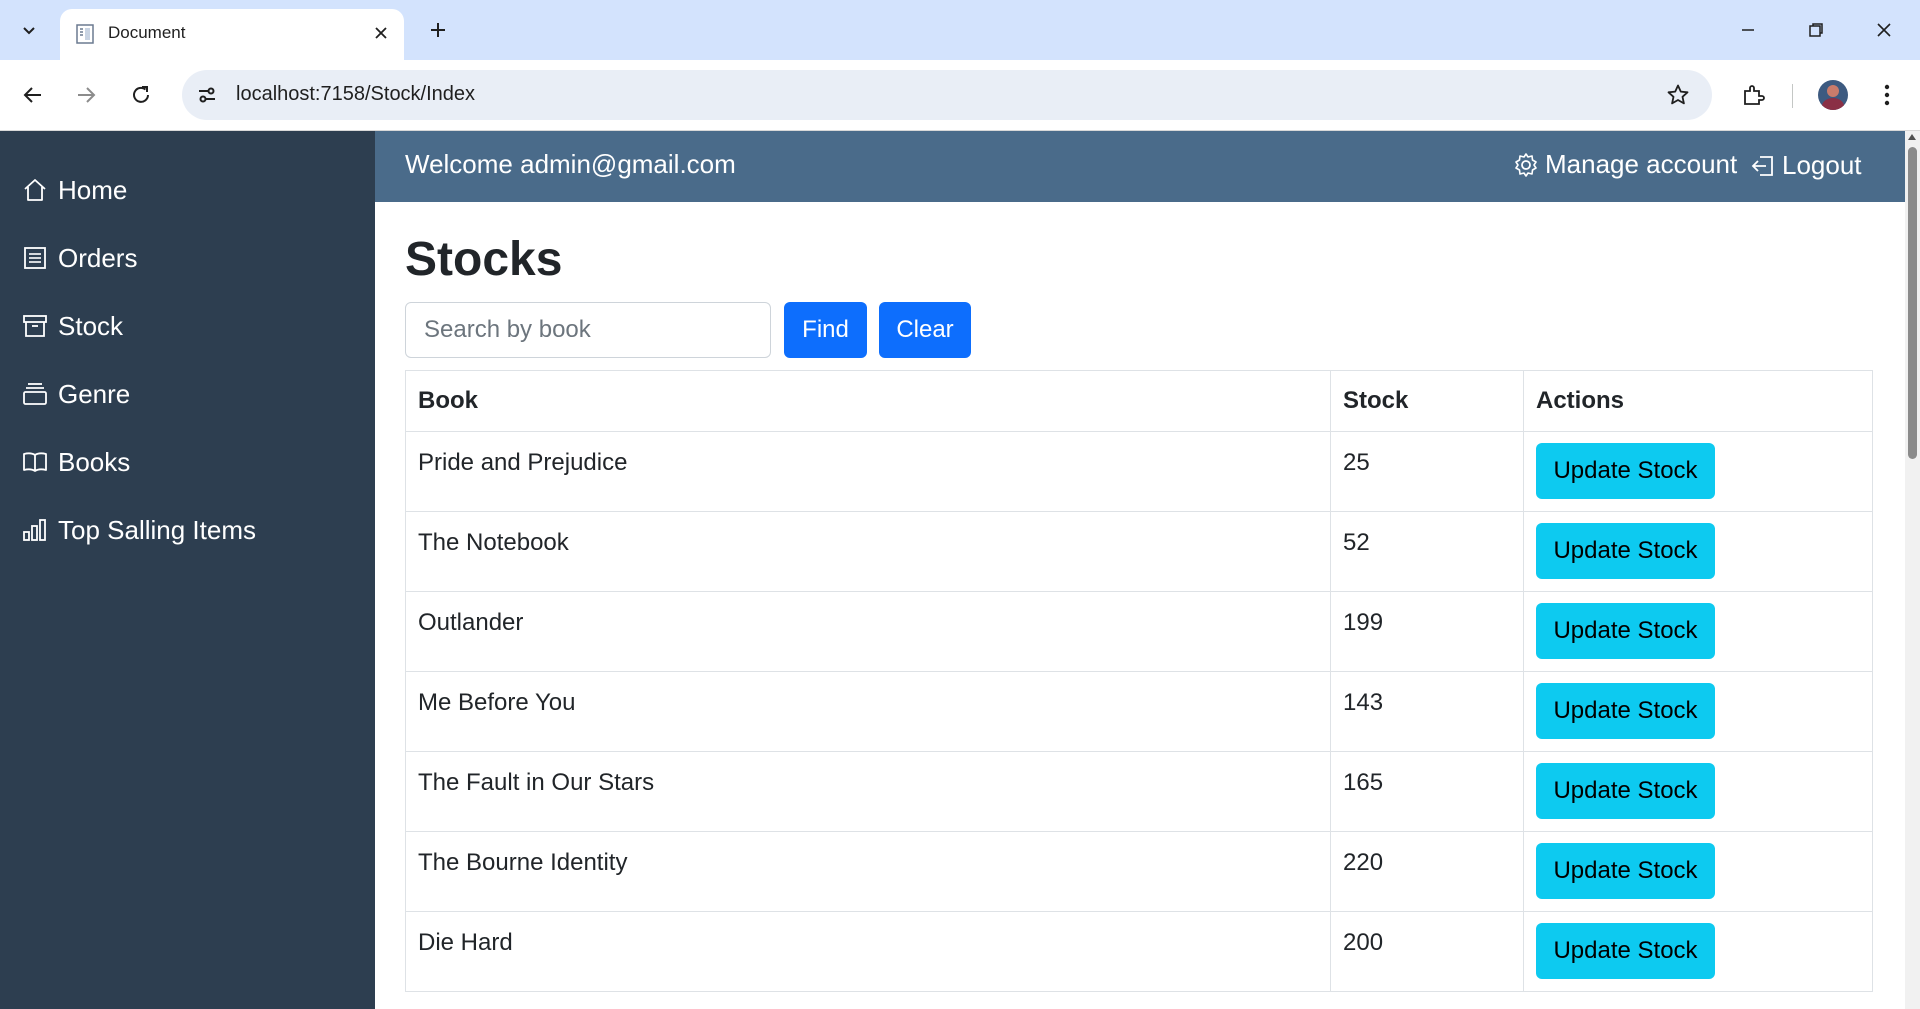 This screenshot has width=1920, height=1009. Describe the element at coordinates (438, 30) in the screenshot. I see `new-tab-icon` at that location.